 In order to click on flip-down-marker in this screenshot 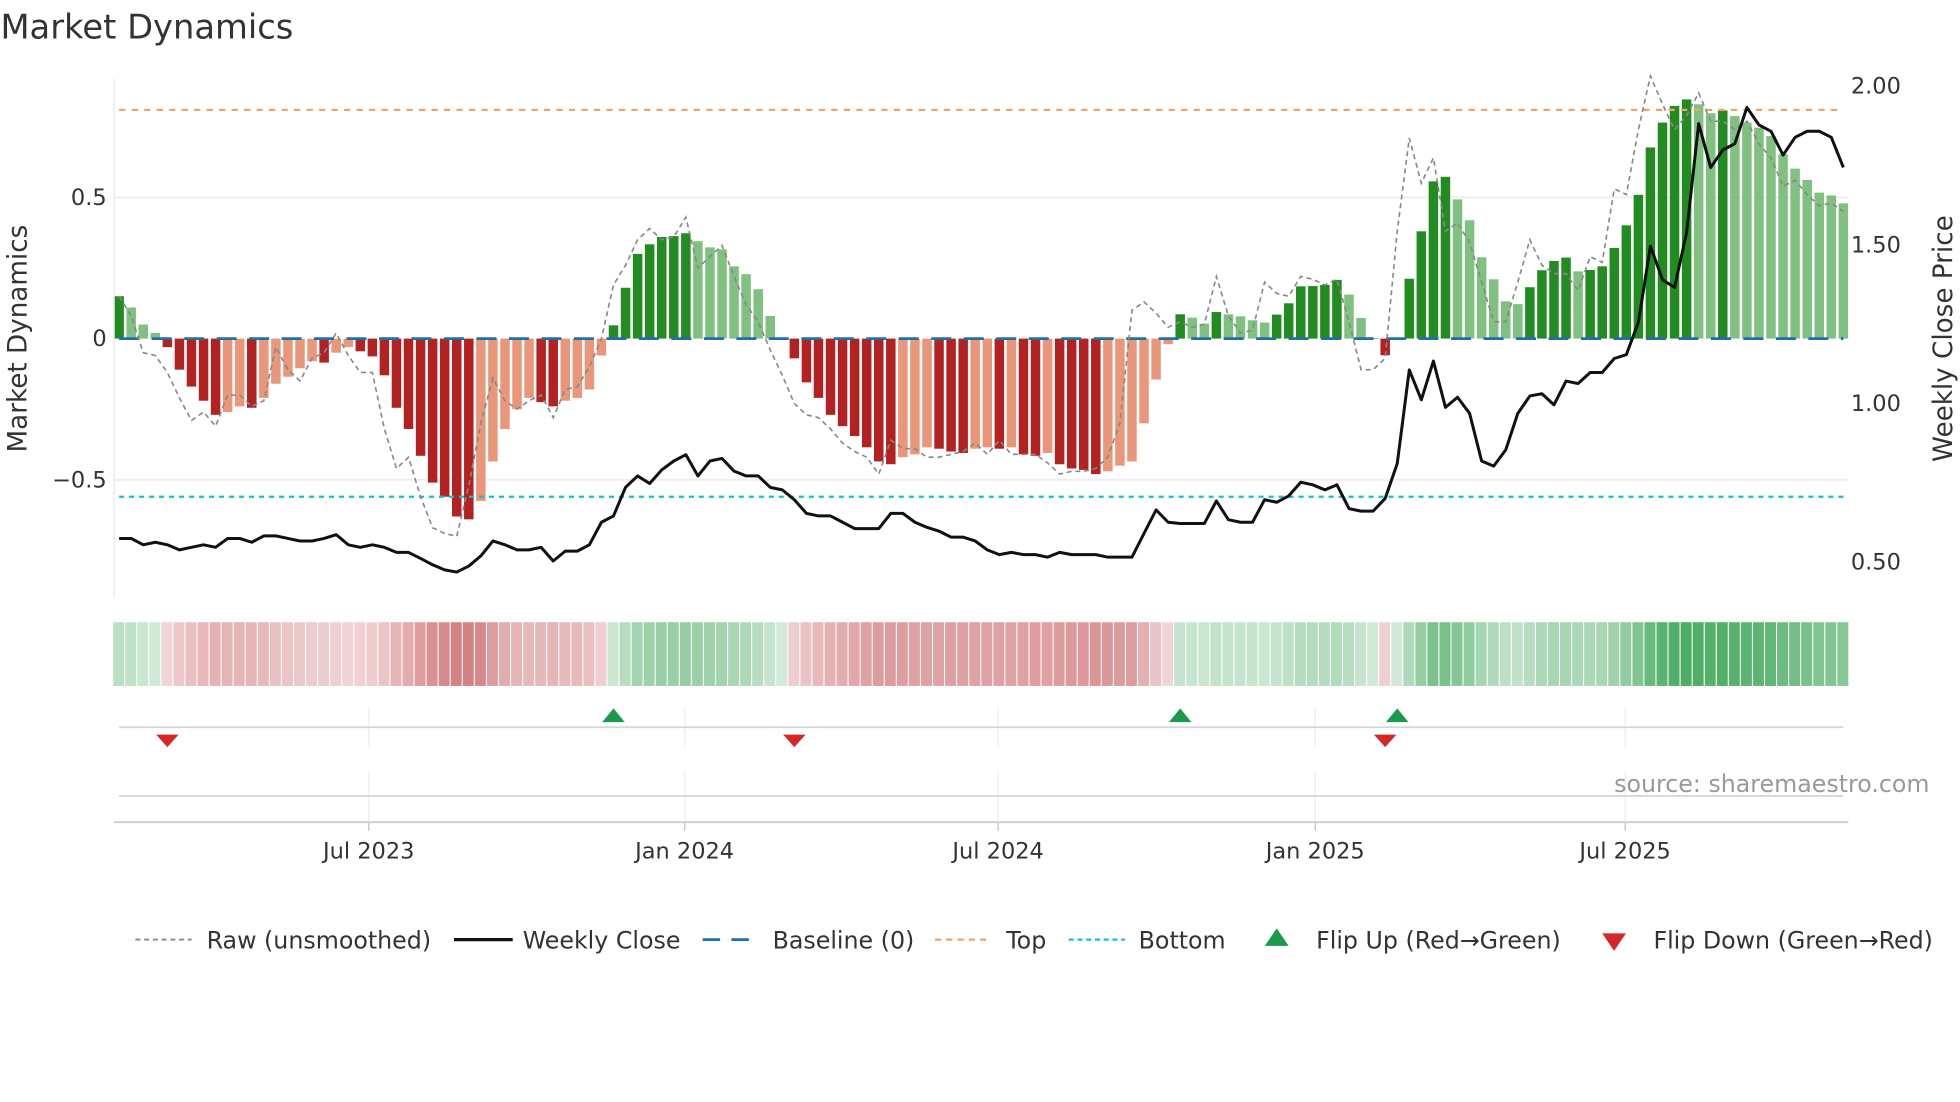, I will do `click(1385, 741)`.